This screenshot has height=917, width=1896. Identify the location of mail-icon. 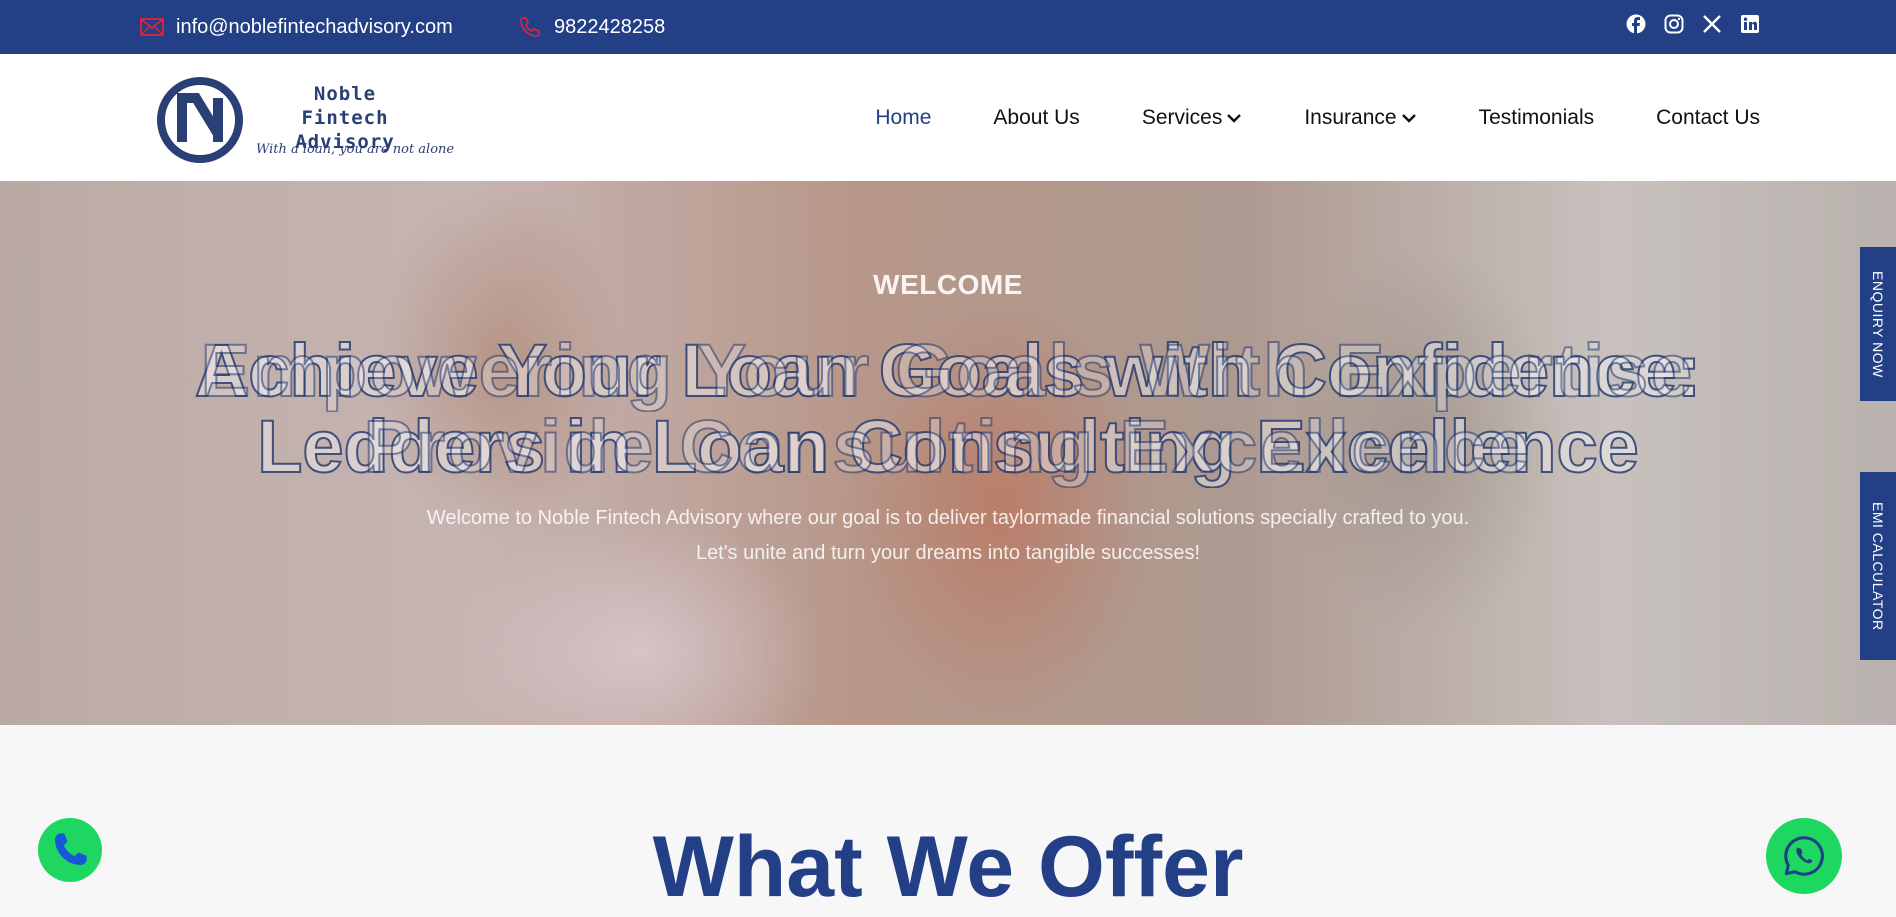
(152, 27).